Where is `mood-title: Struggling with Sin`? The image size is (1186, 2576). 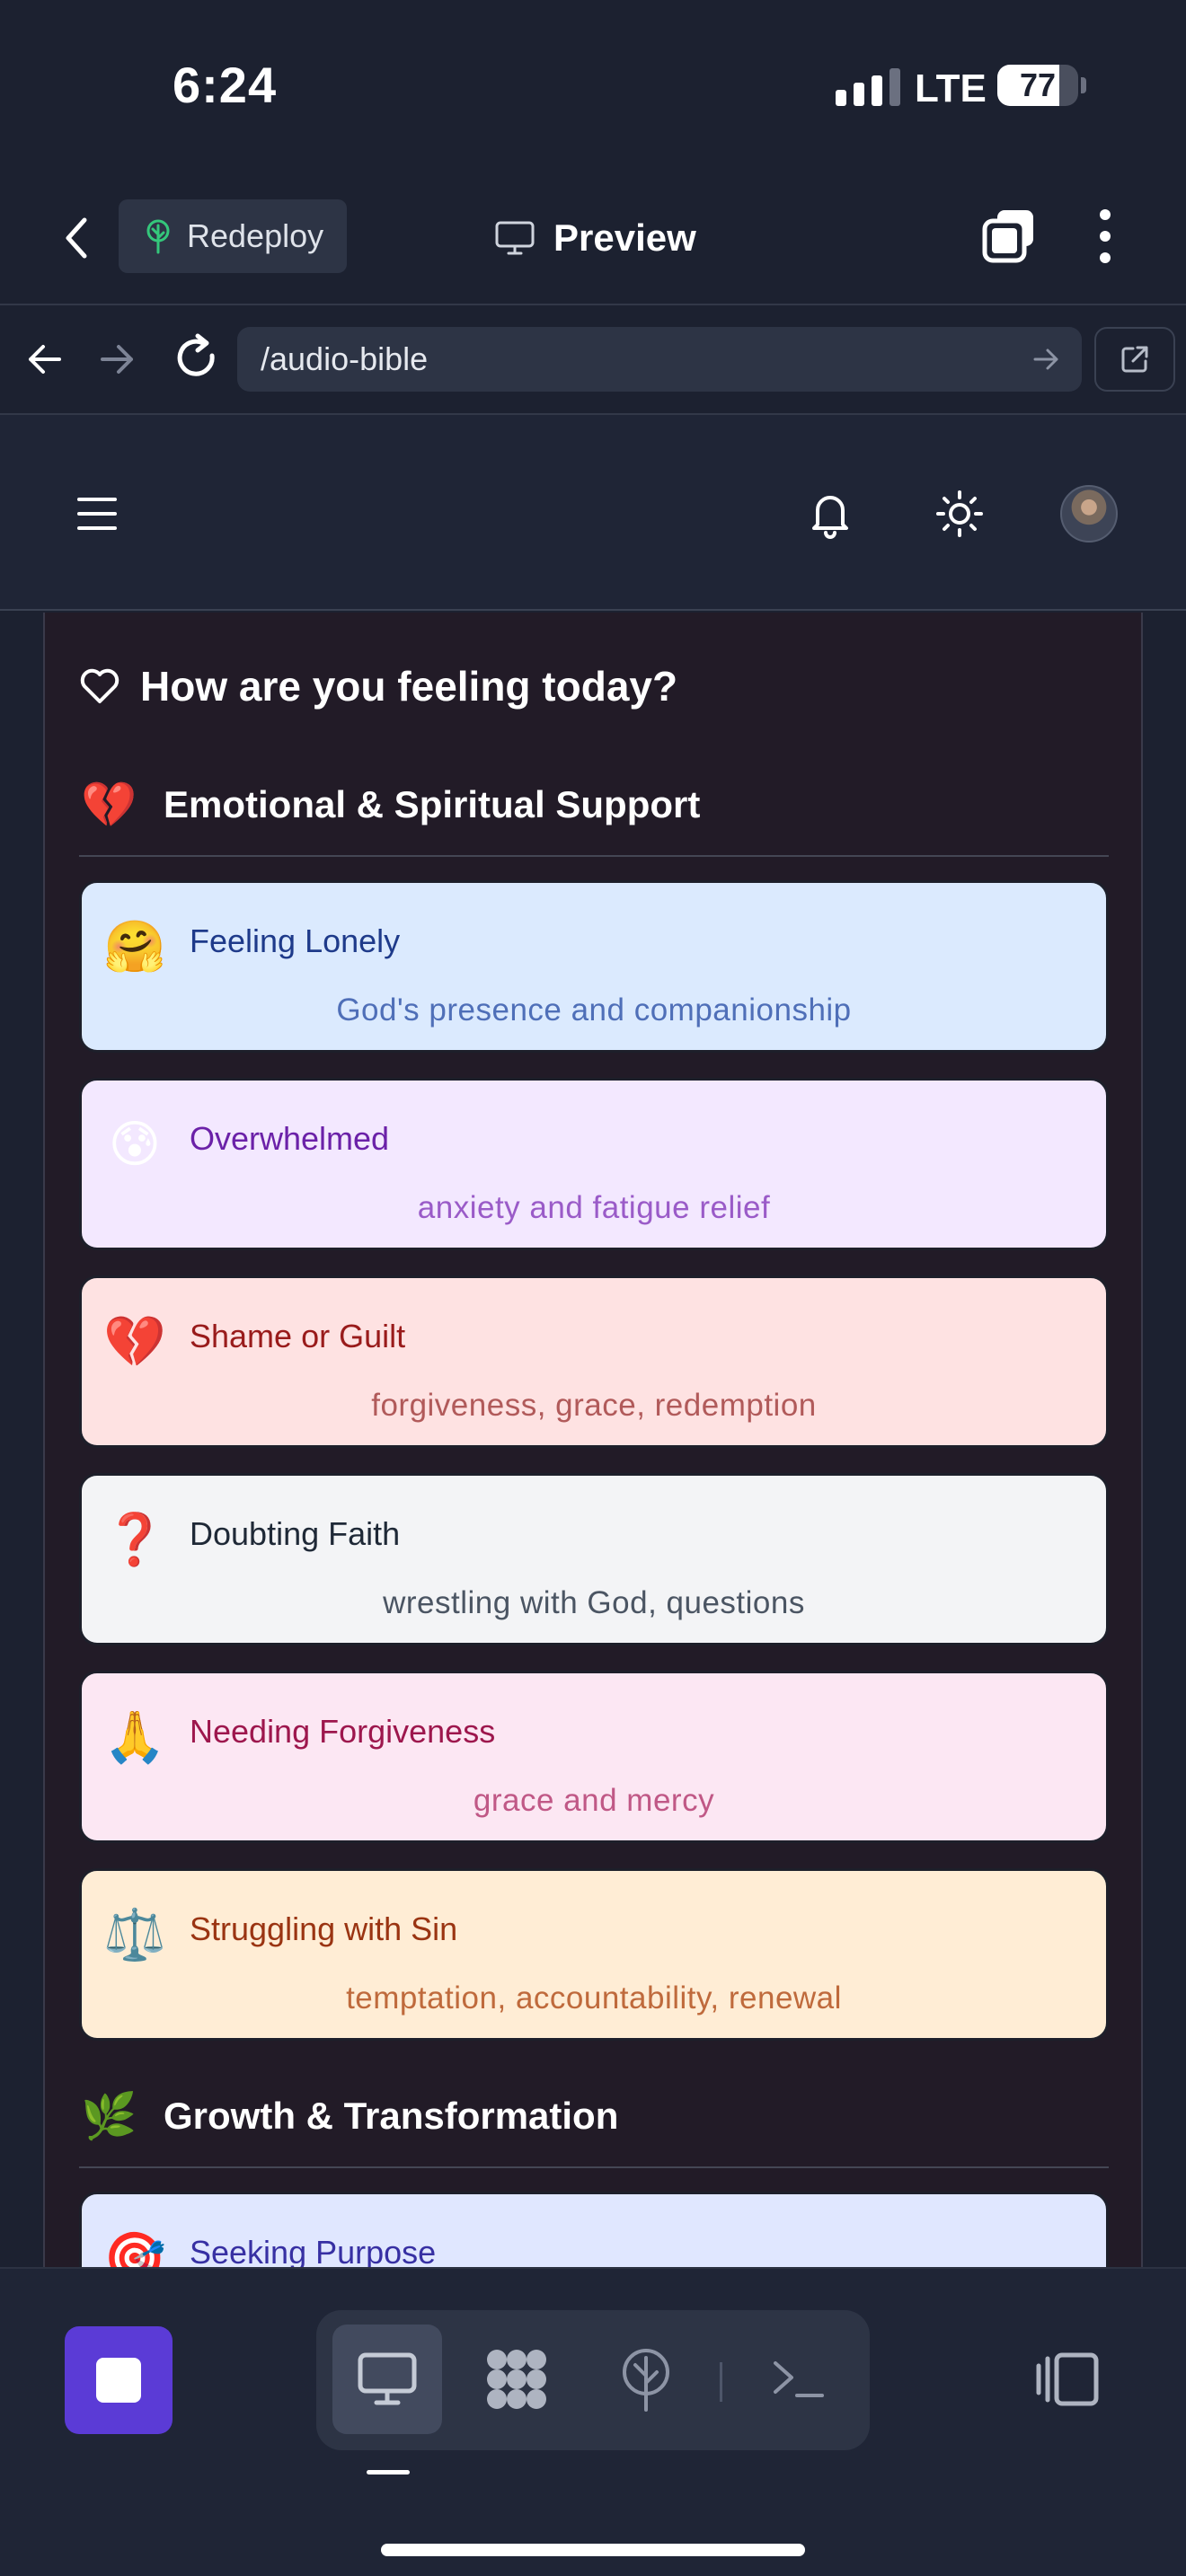 mood-title: Struggling with Sin is located at coordinates (324, 1928).